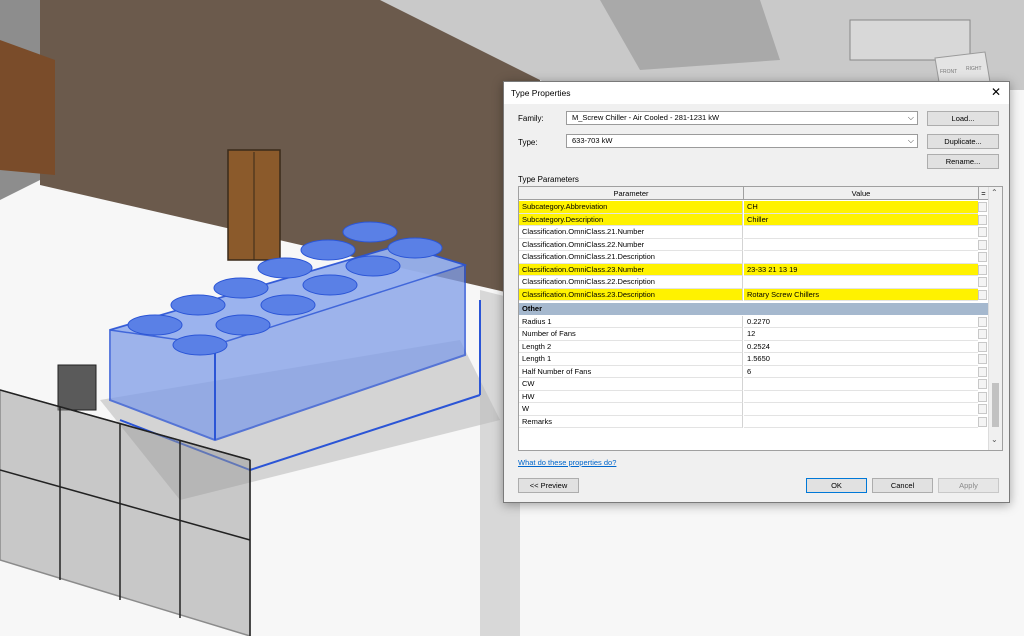 This screenshot has height=636, width=1024. What do you see at coordinates (995, 318) in the screenshot?
I see `table-scrollbar: ⌃ ⌄` at bounding box center [995, 318].